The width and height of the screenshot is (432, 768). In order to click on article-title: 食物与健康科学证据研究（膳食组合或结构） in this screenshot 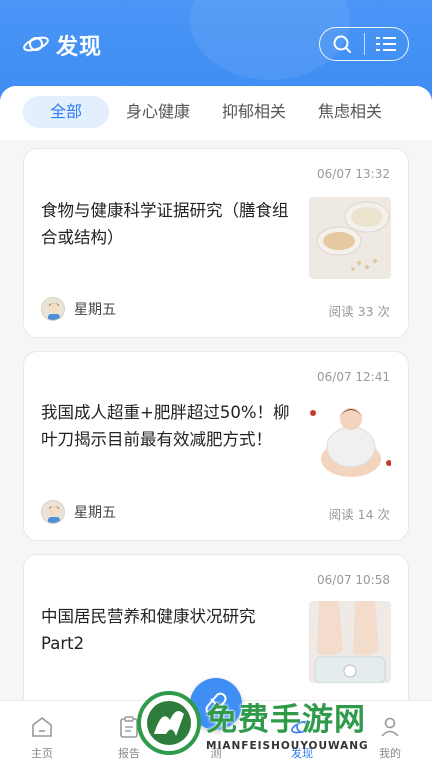, I will do `click(165, 224)`.